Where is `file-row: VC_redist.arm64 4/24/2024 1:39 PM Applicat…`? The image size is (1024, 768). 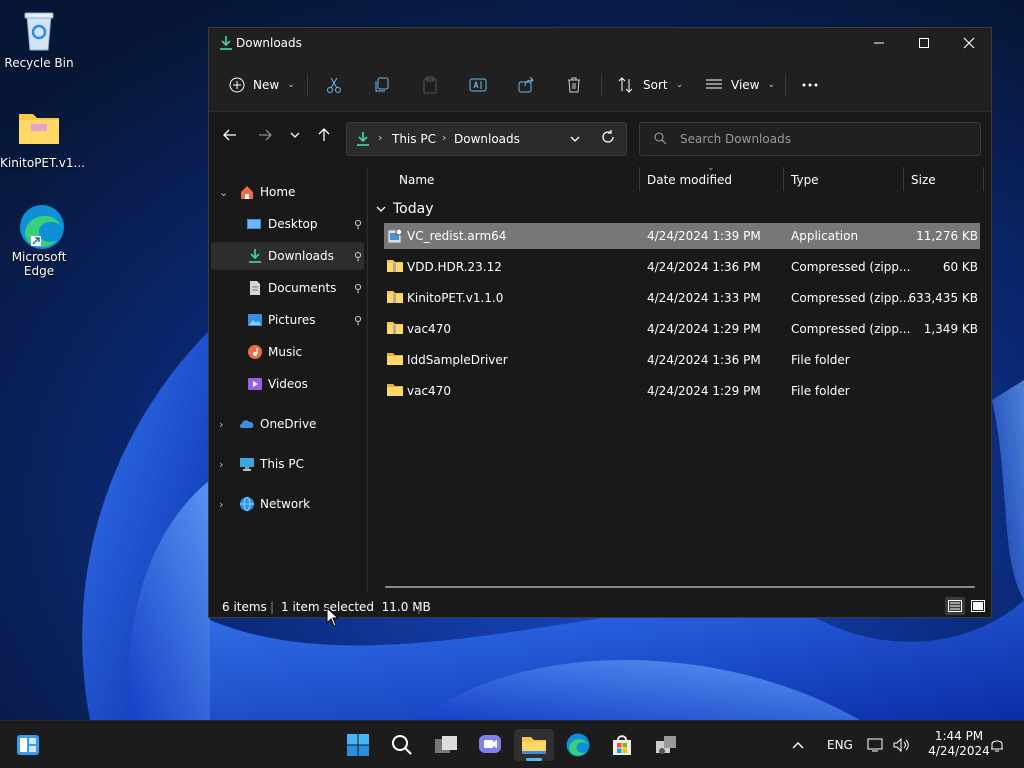
file-row: VC_redist.arm64 4/24/2024 1:39 PM Applicat… is located at coordinates (682, 236).